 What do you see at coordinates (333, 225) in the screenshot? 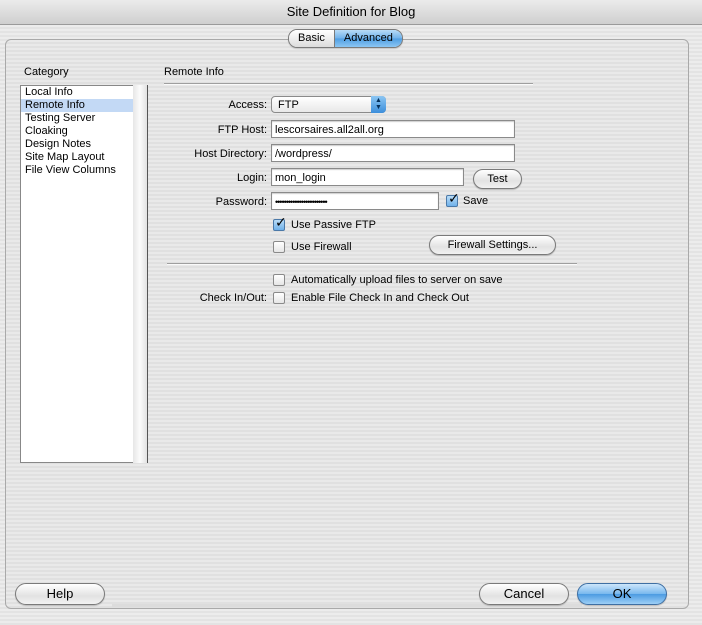
I see `passive-ftp-label: Use Passive FTP` at bounding box center [333, 225].